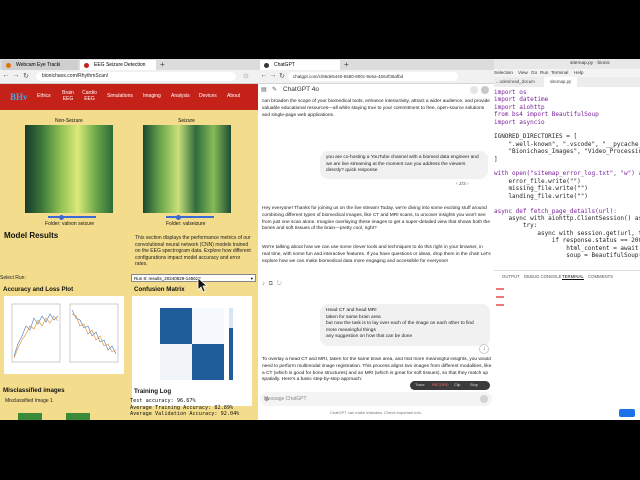 The image size is (640, 480). What do you see at coordinates (474, 385) in the screenshot?
I see `recorder-stop-label: Stop` at bounding box center [474, 385].